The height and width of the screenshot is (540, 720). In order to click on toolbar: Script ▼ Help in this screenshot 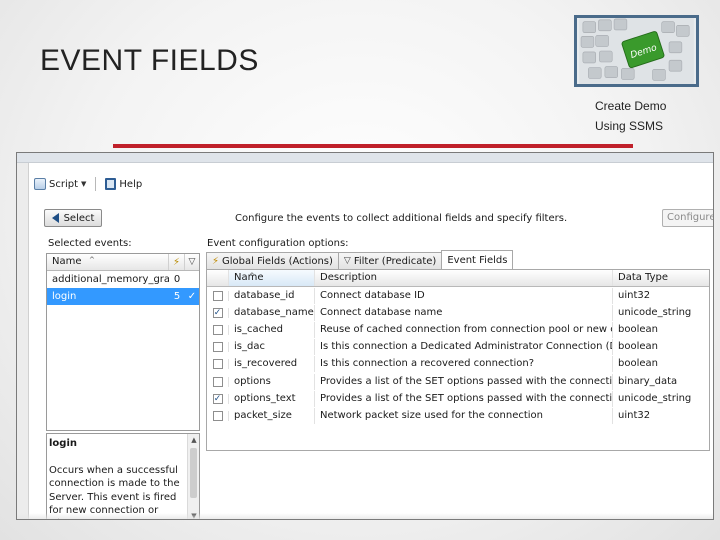, I will do `click(88, 184)`.